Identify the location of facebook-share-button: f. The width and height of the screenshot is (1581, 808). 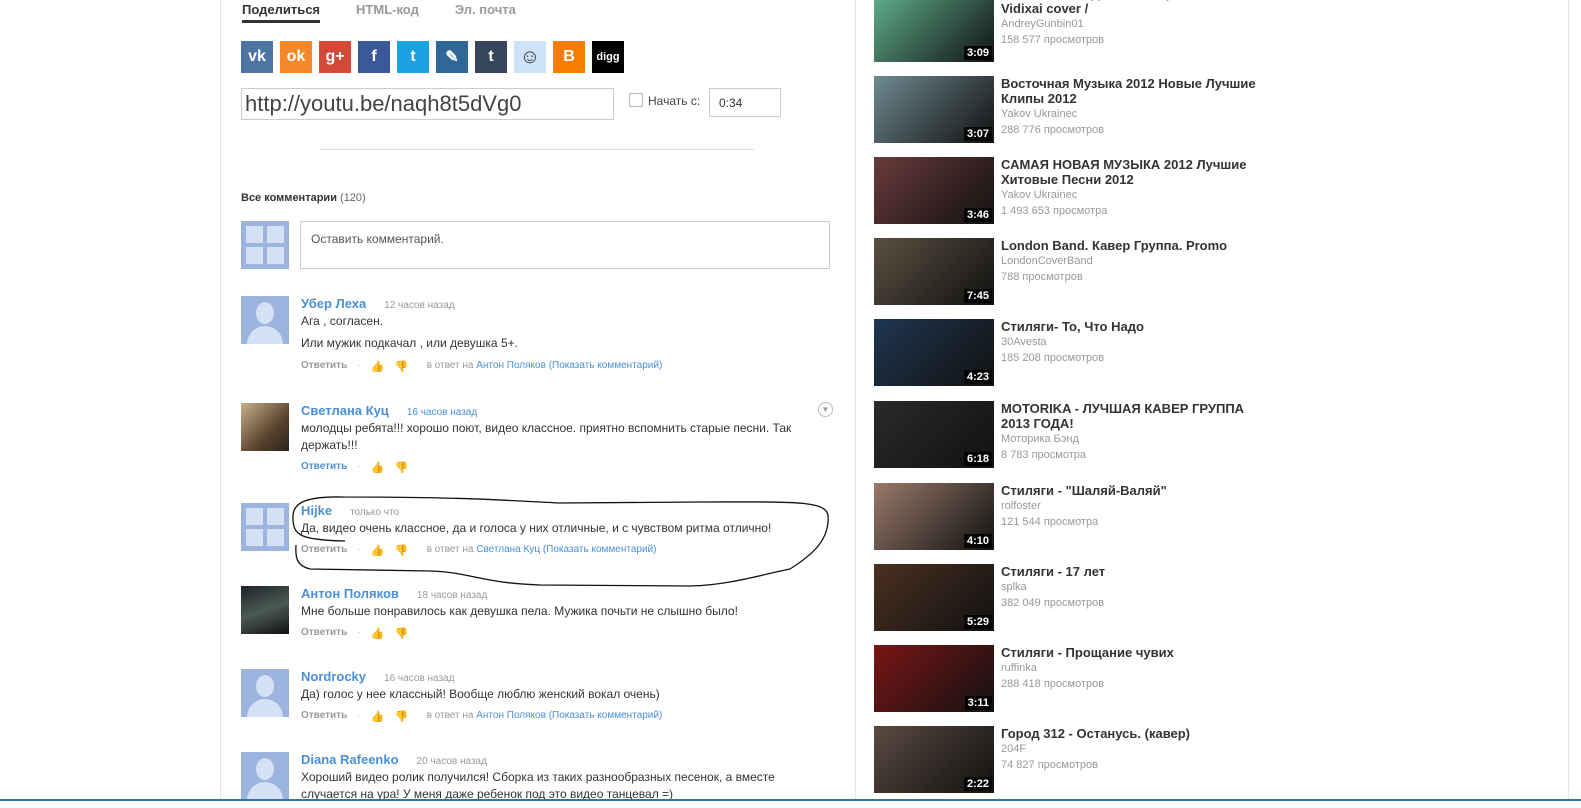
(374, 57).